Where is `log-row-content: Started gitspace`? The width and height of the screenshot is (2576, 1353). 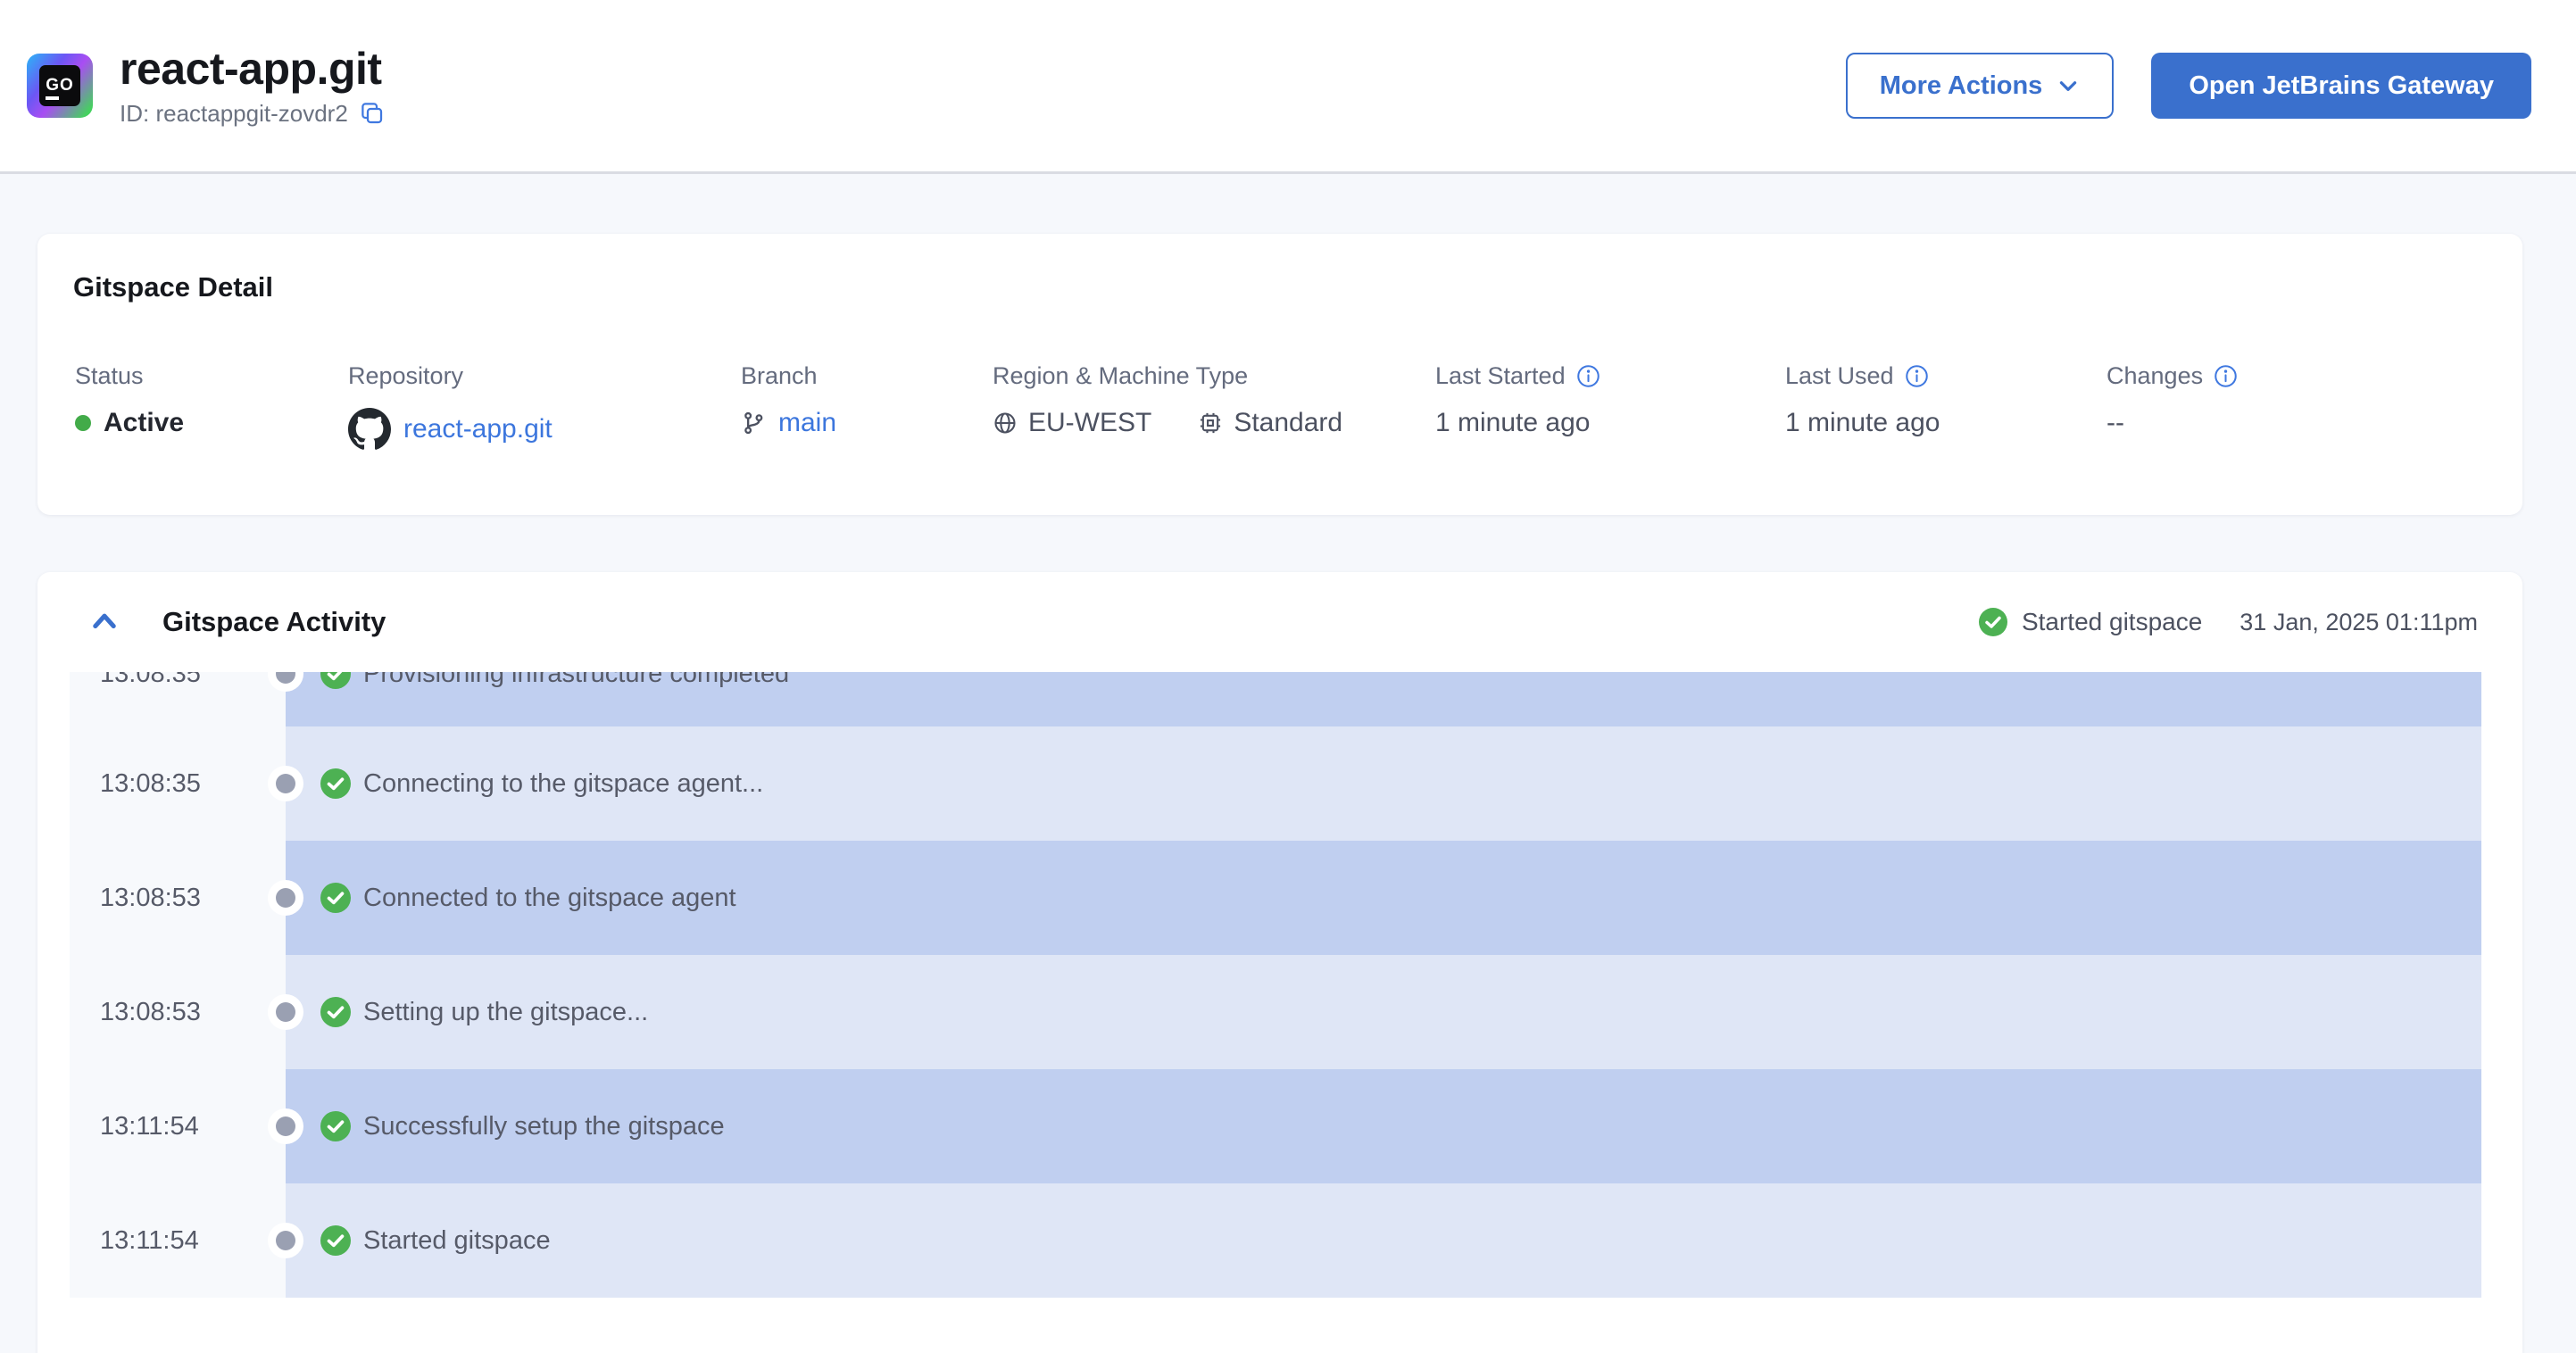
log-row-content: Started gitspace is located at coordinates (1384, 1240).